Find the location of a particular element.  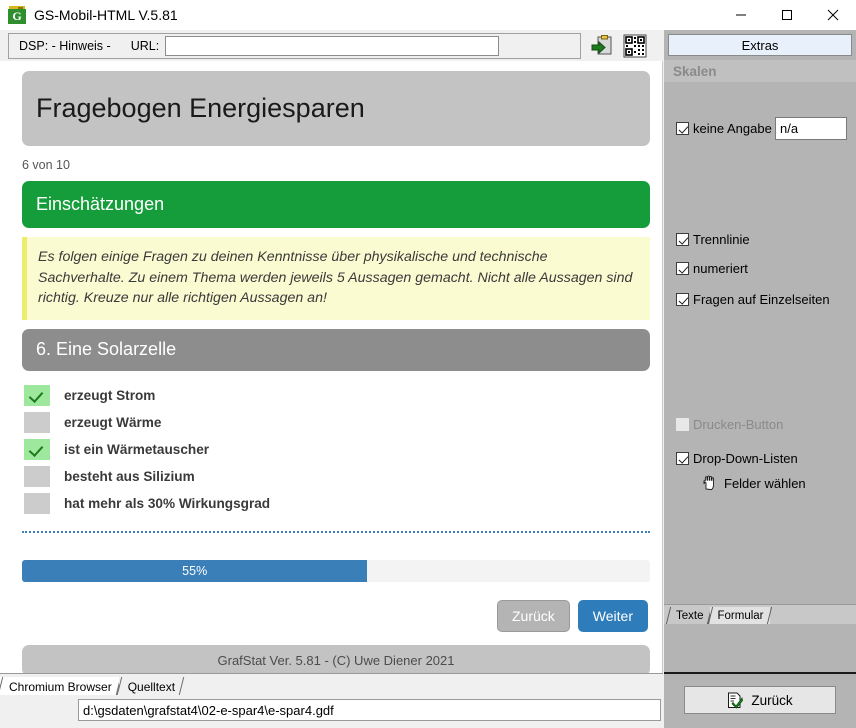

tab-formular: Formular is located at coordinates (739, 615).